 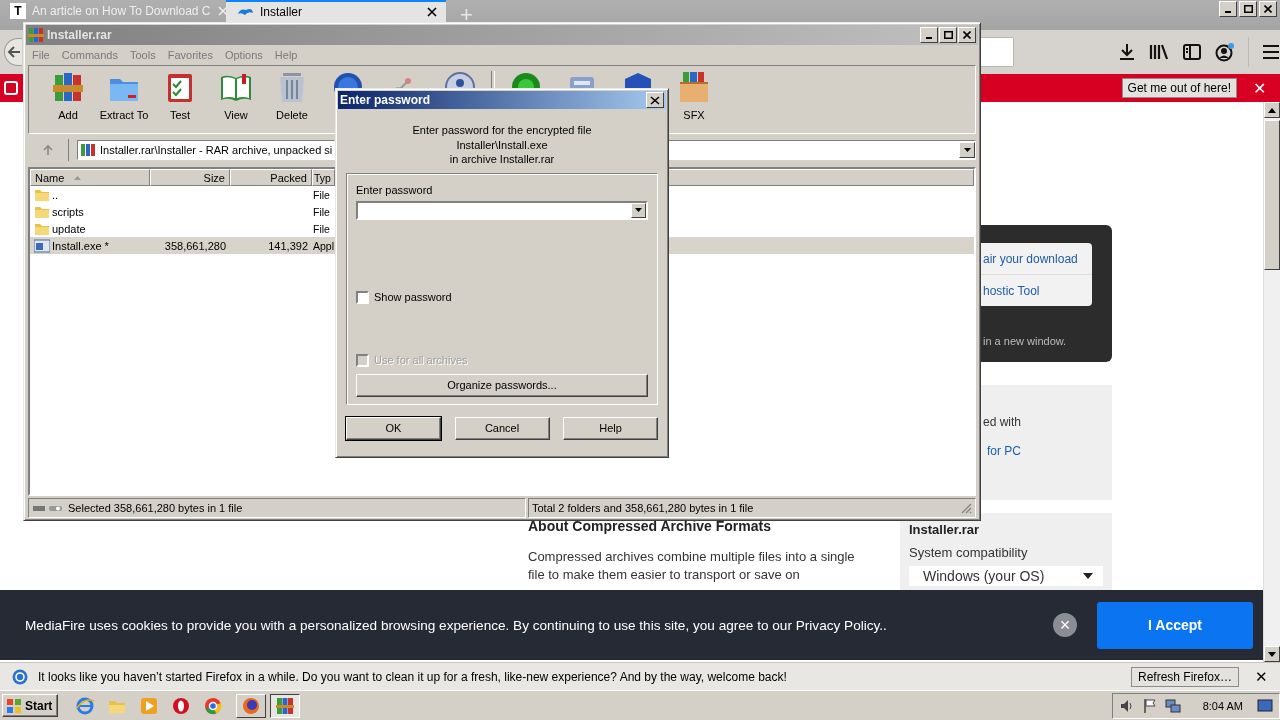 I want to click on account-icon, so click(x=1225, y=52).